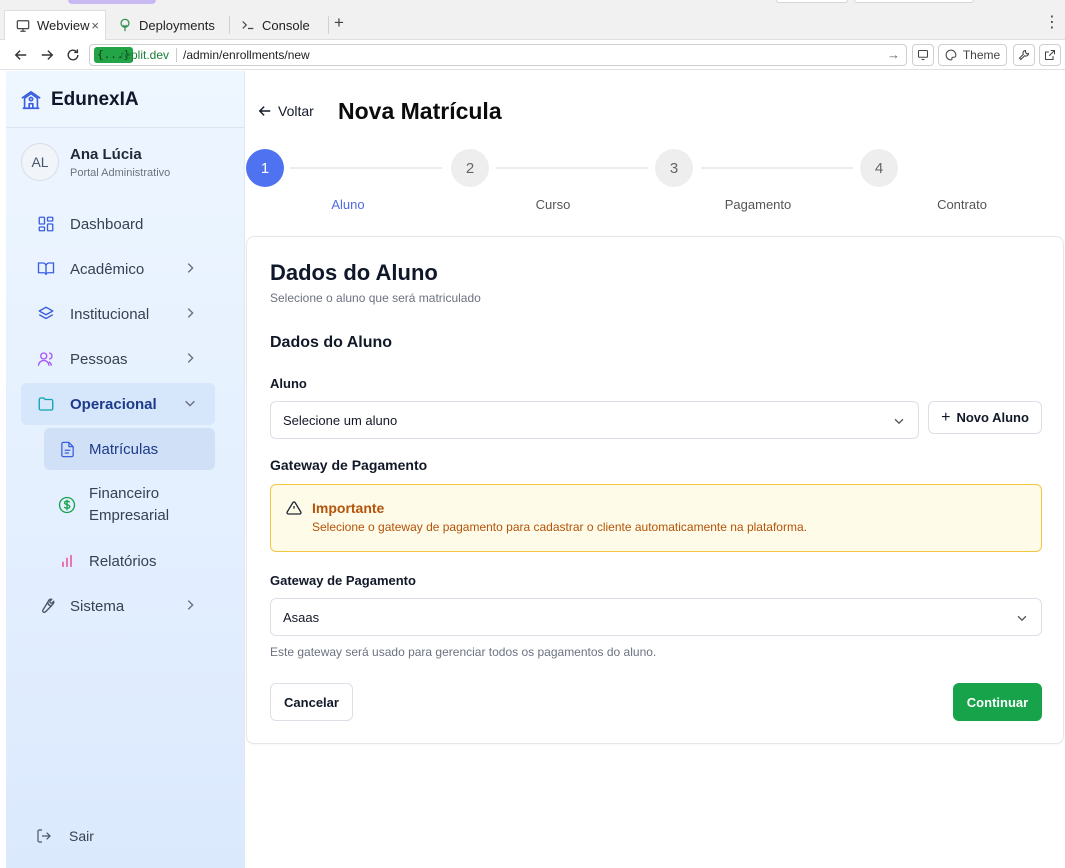 The height and width of the screenshot is (868, 1065). What do you see at coordinates (40, 162) in the screenshot?
I see `avatar: AL` at bounding box center [40, 162].